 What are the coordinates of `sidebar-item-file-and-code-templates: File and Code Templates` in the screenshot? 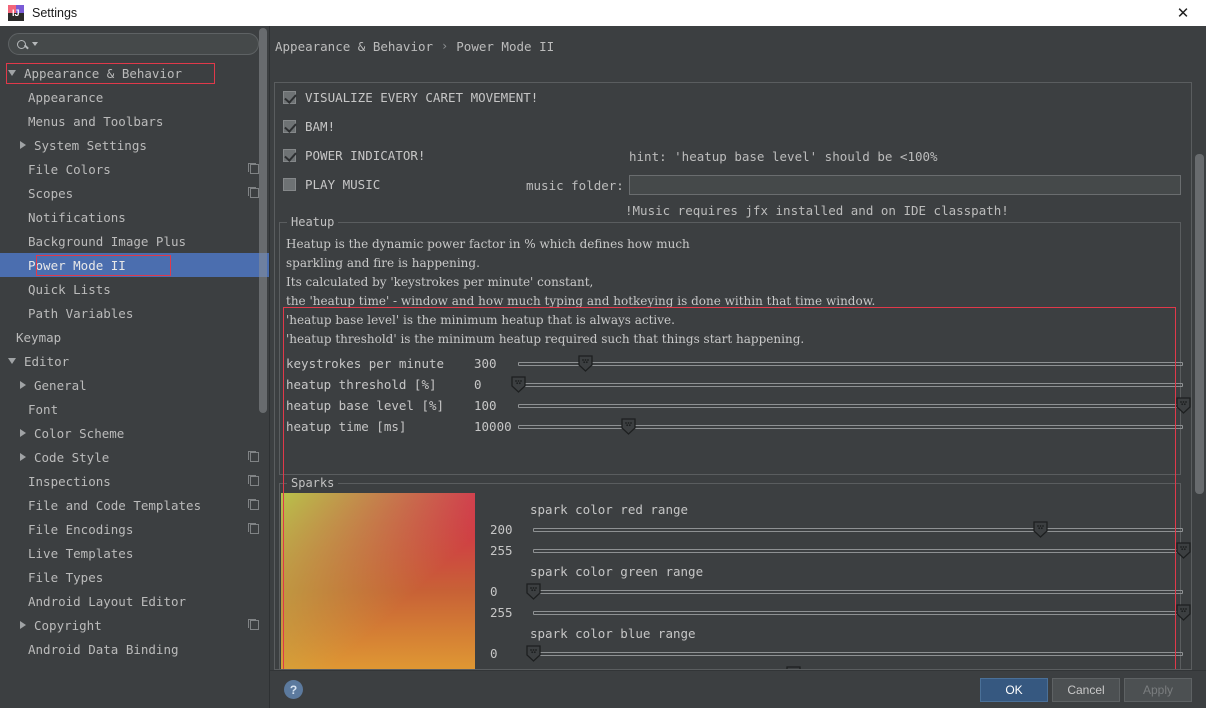 It's located at (134, 505).